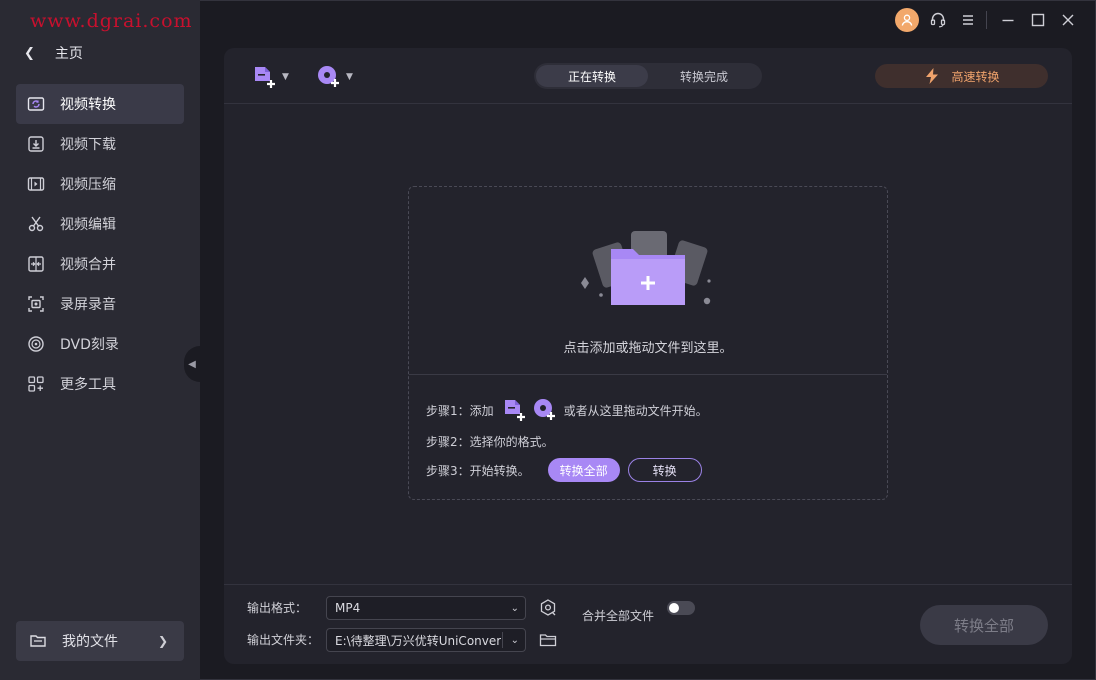  Describe the element at coordinates (36, 304) in the screenshot. I see `screen-record-icon` at that location.